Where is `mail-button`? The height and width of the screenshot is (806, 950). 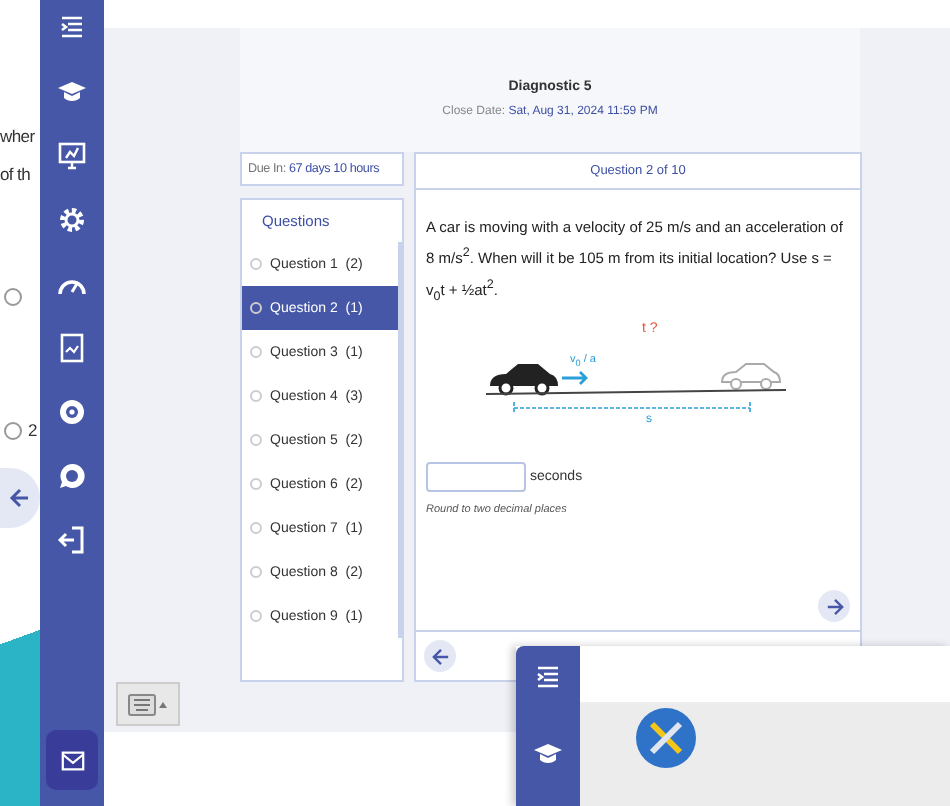 mail-button is located at coordinates (72, 760).